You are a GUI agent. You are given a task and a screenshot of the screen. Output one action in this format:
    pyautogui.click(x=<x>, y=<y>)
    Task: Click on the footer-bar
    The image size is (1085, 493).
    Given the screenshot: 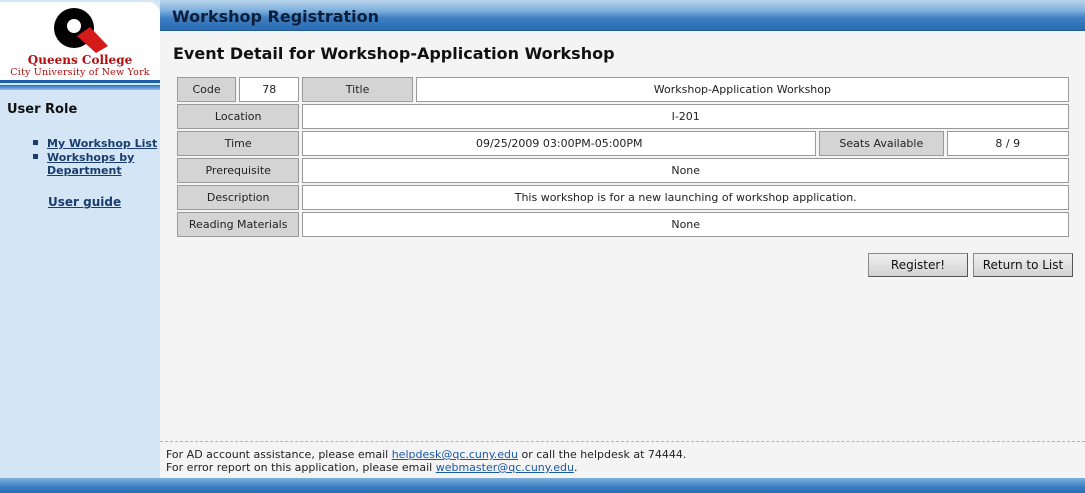 What is the action you would take?
    pyautogui.click(x=542, y=485)
    